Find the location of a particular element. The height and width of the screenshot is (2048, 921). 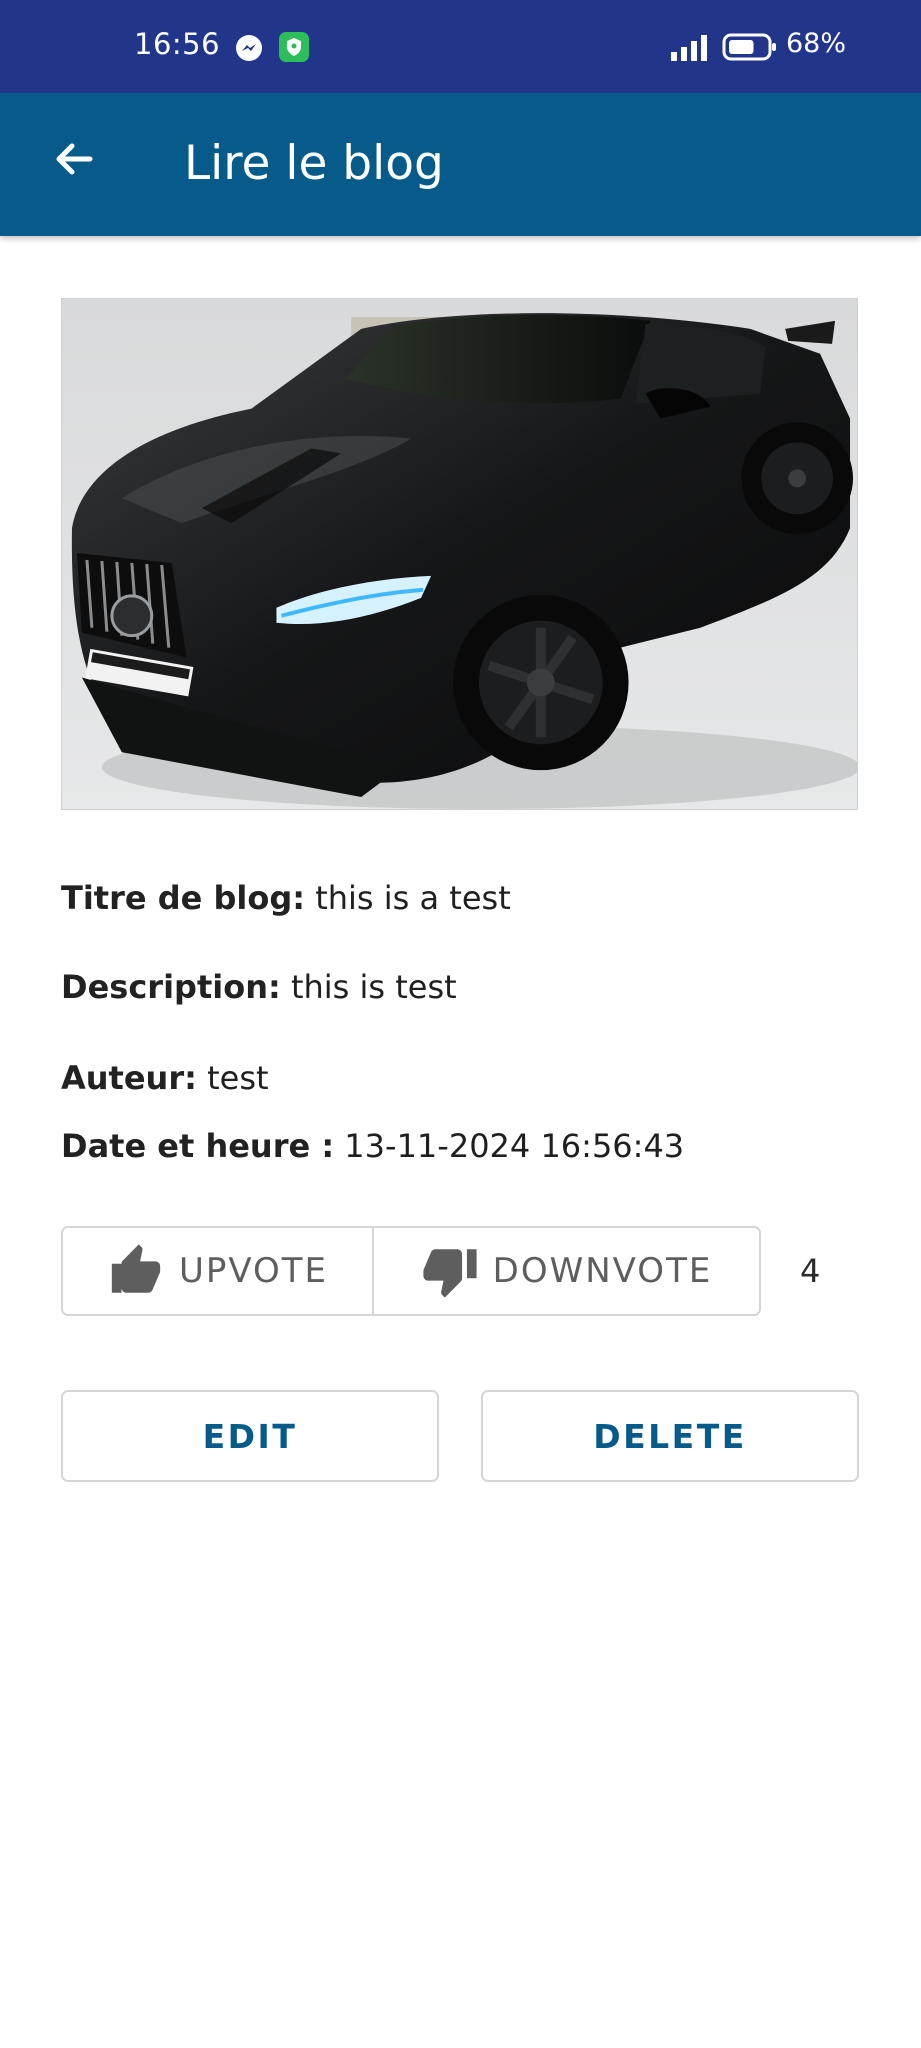

downvote-label: DOWNVOTE is located at coordinates (602, 1271).